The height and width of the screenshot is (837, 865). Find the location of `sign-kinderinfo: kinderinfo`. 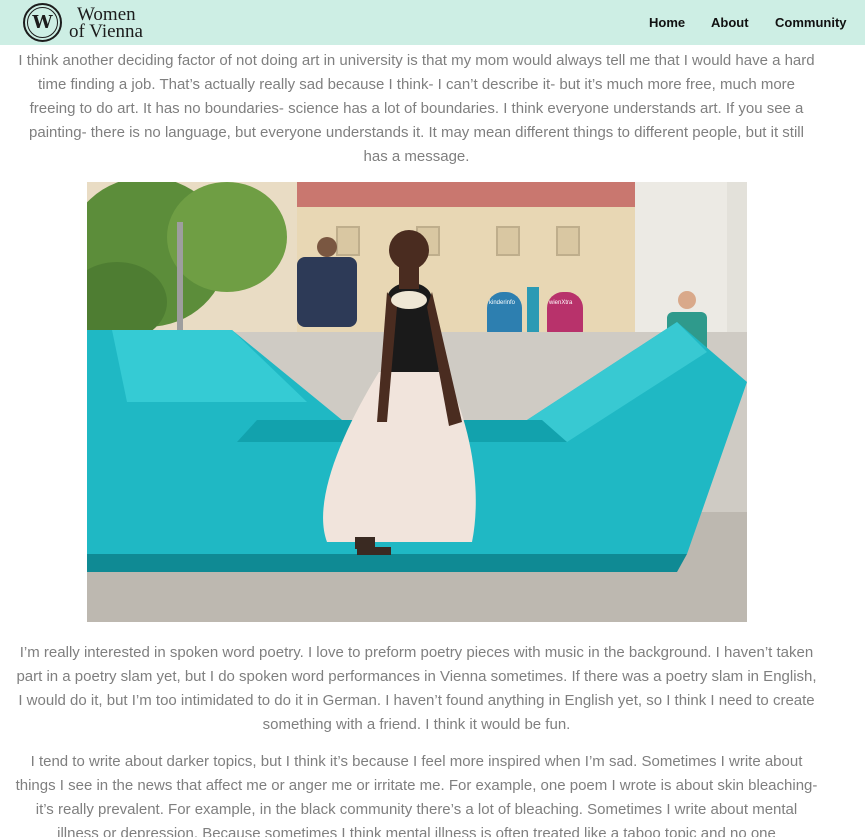

sign-kinderinfo: kinderinfo is located at coordinates (502, 303).